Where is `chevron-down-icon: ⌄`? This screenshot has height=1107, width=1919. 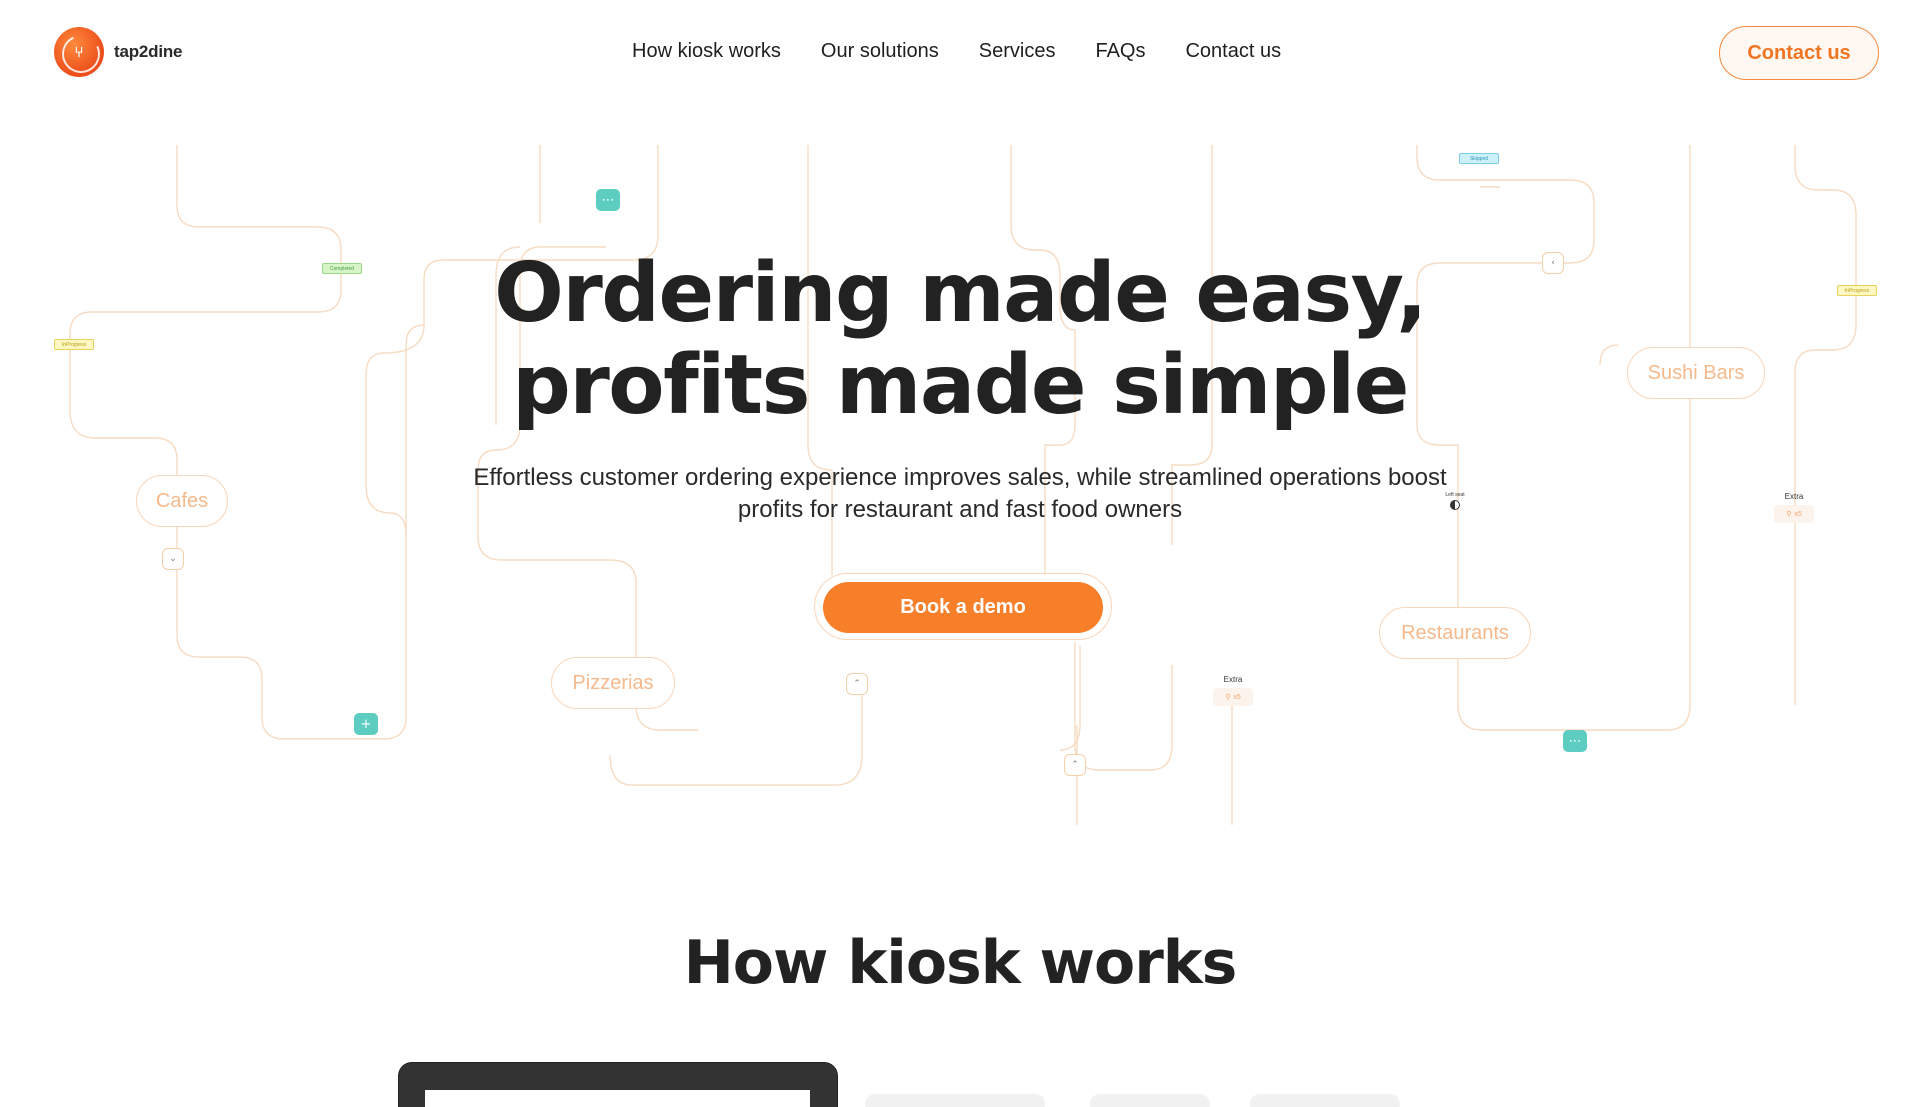 chevron-down-icon: ⌄ is located at coordinates (173, 559).